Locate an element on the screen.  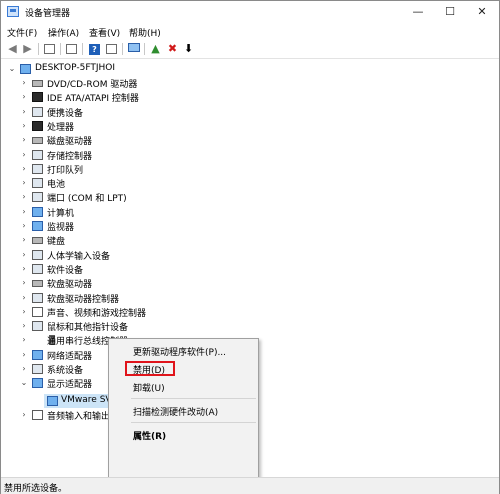
tree-item-label: 系统设备 is located at coordinates (65, 371).